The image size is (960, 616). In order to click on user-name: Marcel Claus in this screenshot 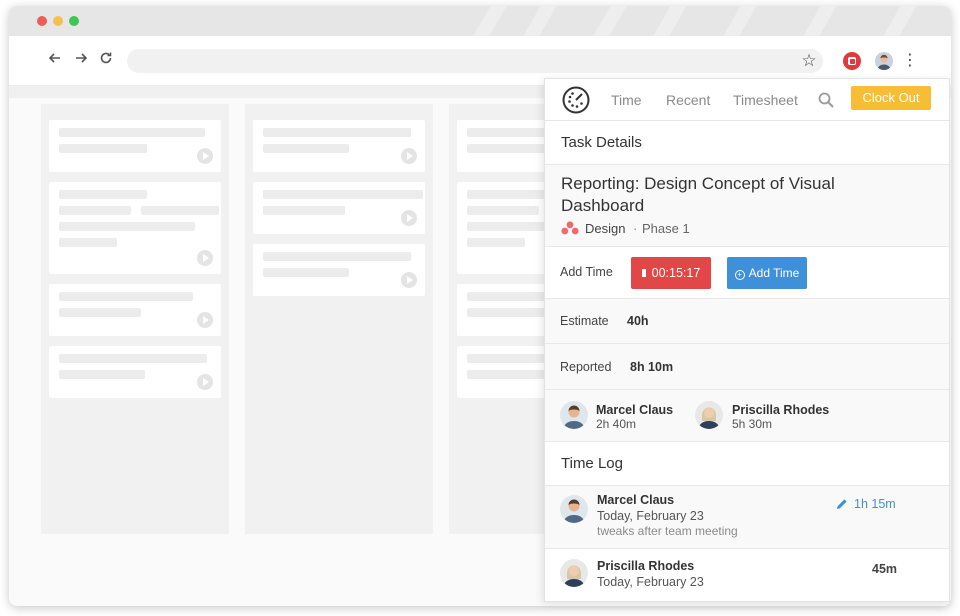, I will do `click(635, 410)`.